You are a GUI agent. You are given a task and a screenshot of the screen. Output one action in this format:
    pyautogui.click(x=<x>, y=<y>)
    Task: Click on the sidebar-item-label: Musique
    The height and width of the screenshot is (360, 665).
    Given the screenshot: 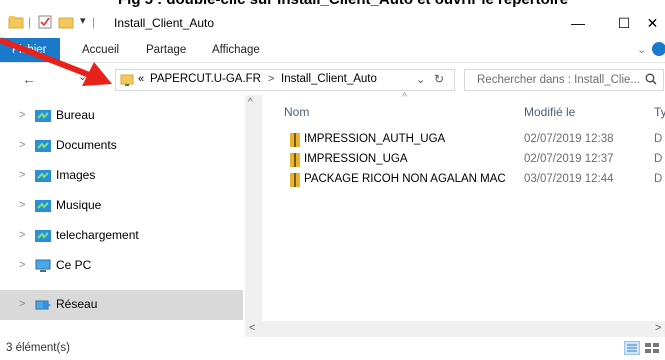 What is the action you would take?
    pyautogui.click(x=79, y=205)
    